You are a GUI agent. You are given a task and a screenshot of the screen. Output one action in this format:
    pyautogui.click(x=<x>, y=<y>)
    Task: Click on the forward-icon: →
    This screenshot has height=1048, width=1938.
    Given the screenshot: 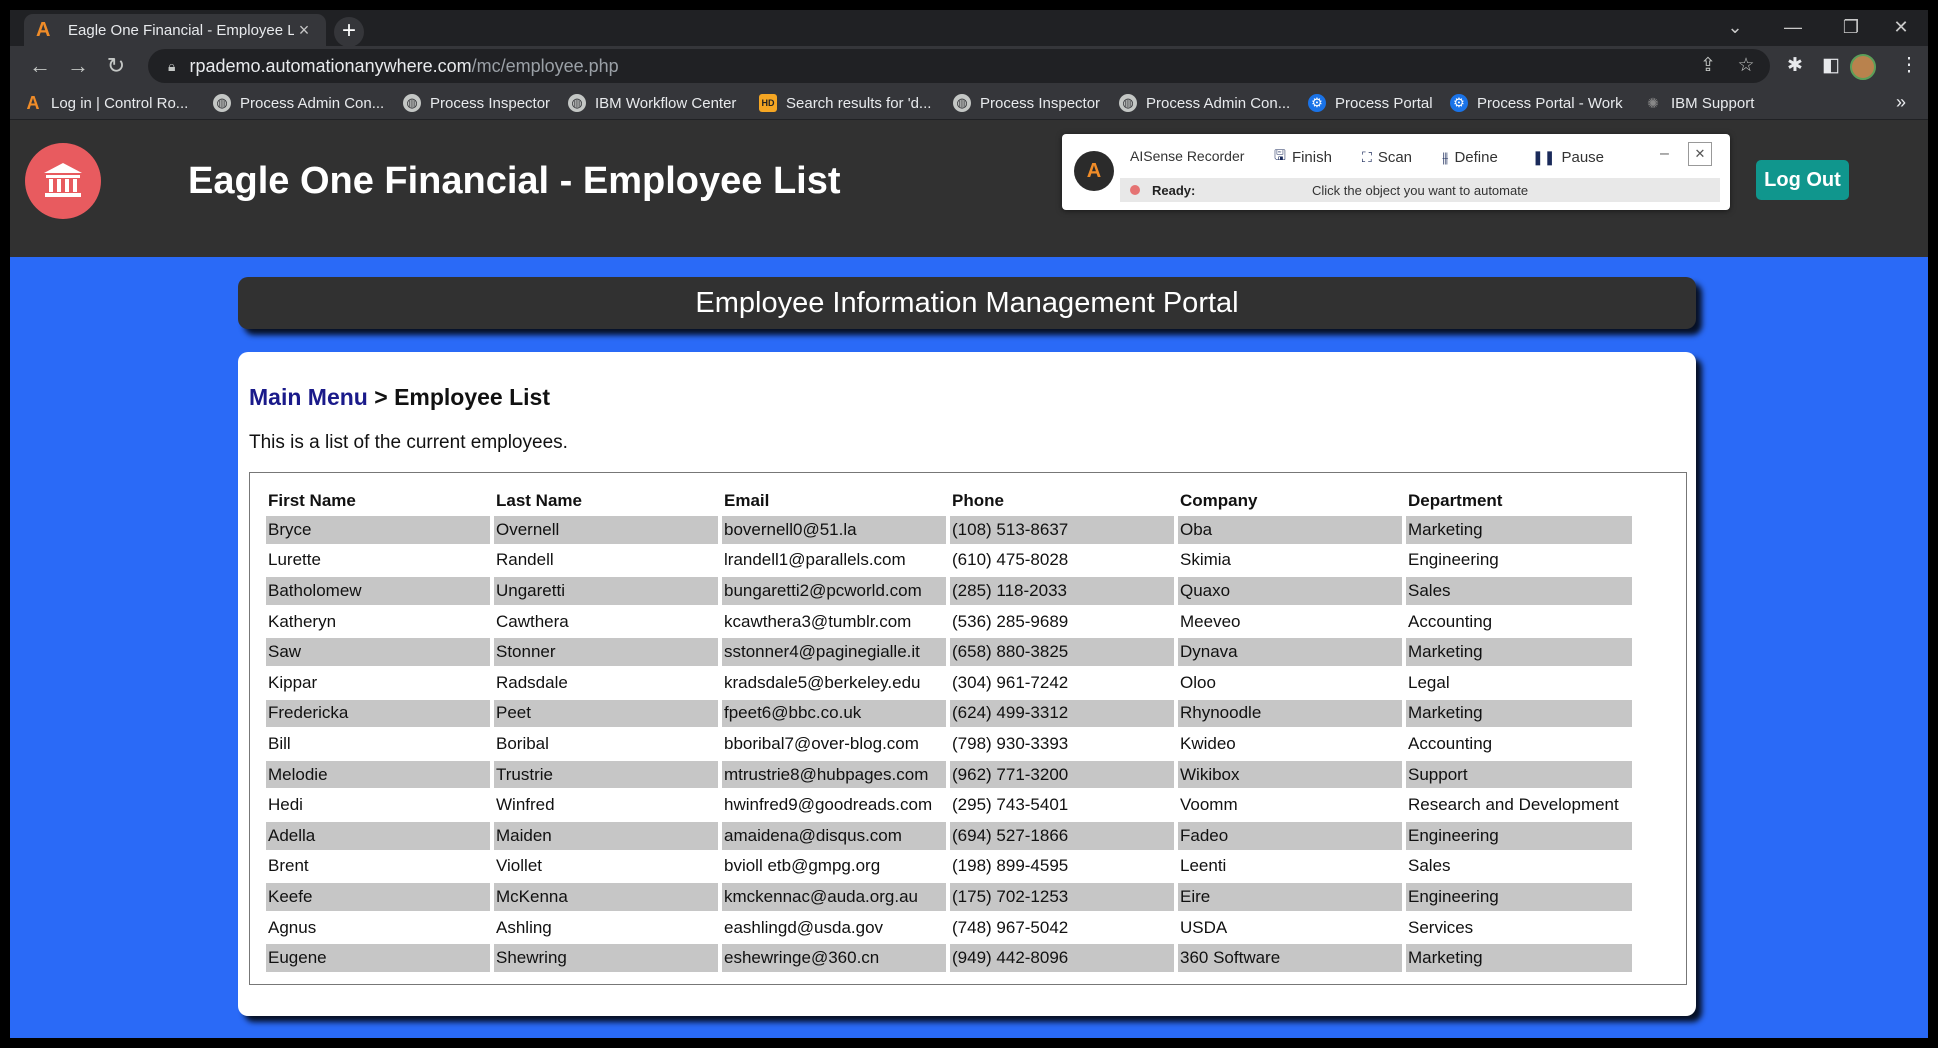 What is the action you would take?
    pyautogui.click(x=78, y=66)
    